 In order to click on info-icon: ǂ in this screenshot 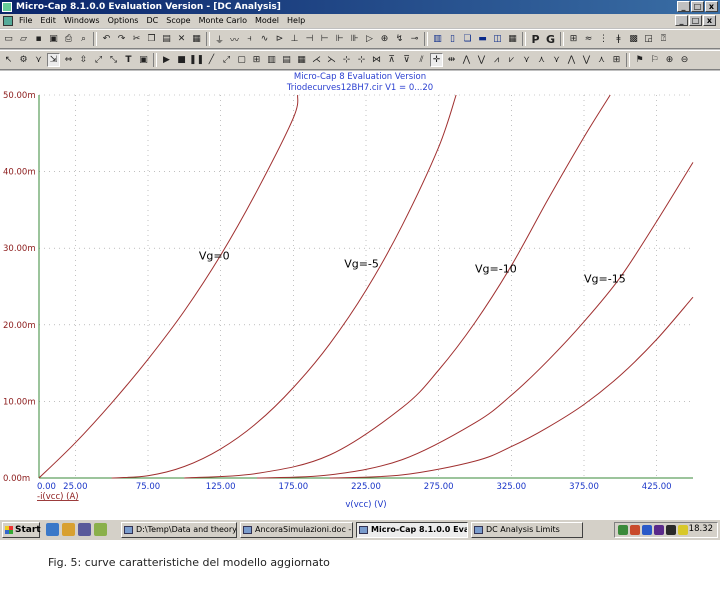, I will do `click(618, 39)`.